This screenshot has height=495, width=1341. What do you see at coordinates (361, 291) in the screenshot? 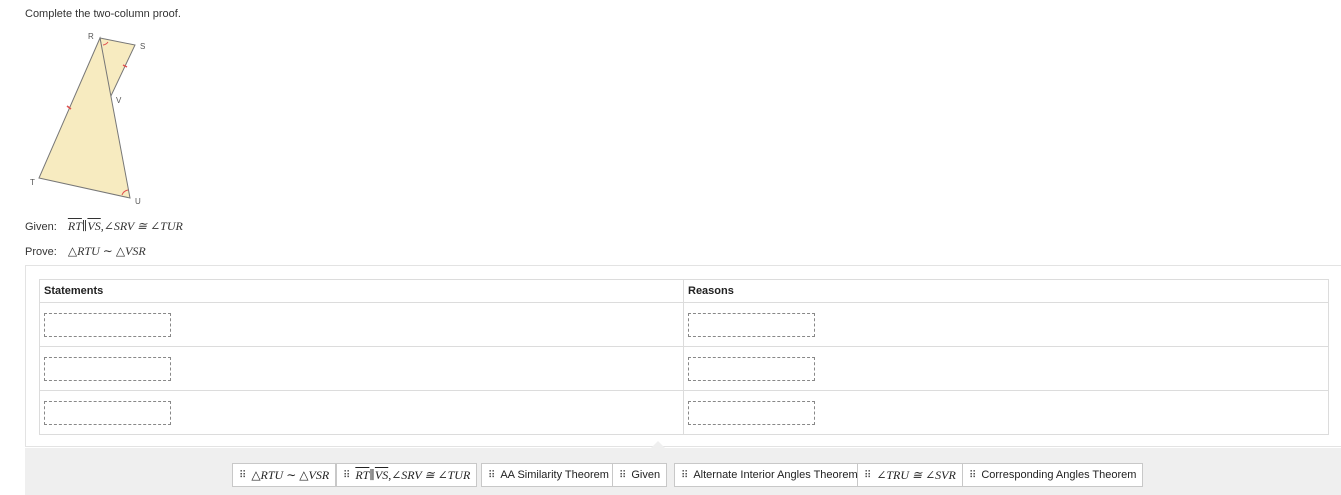
I see `statements-header: Statements` at bounding box center [361, 291].